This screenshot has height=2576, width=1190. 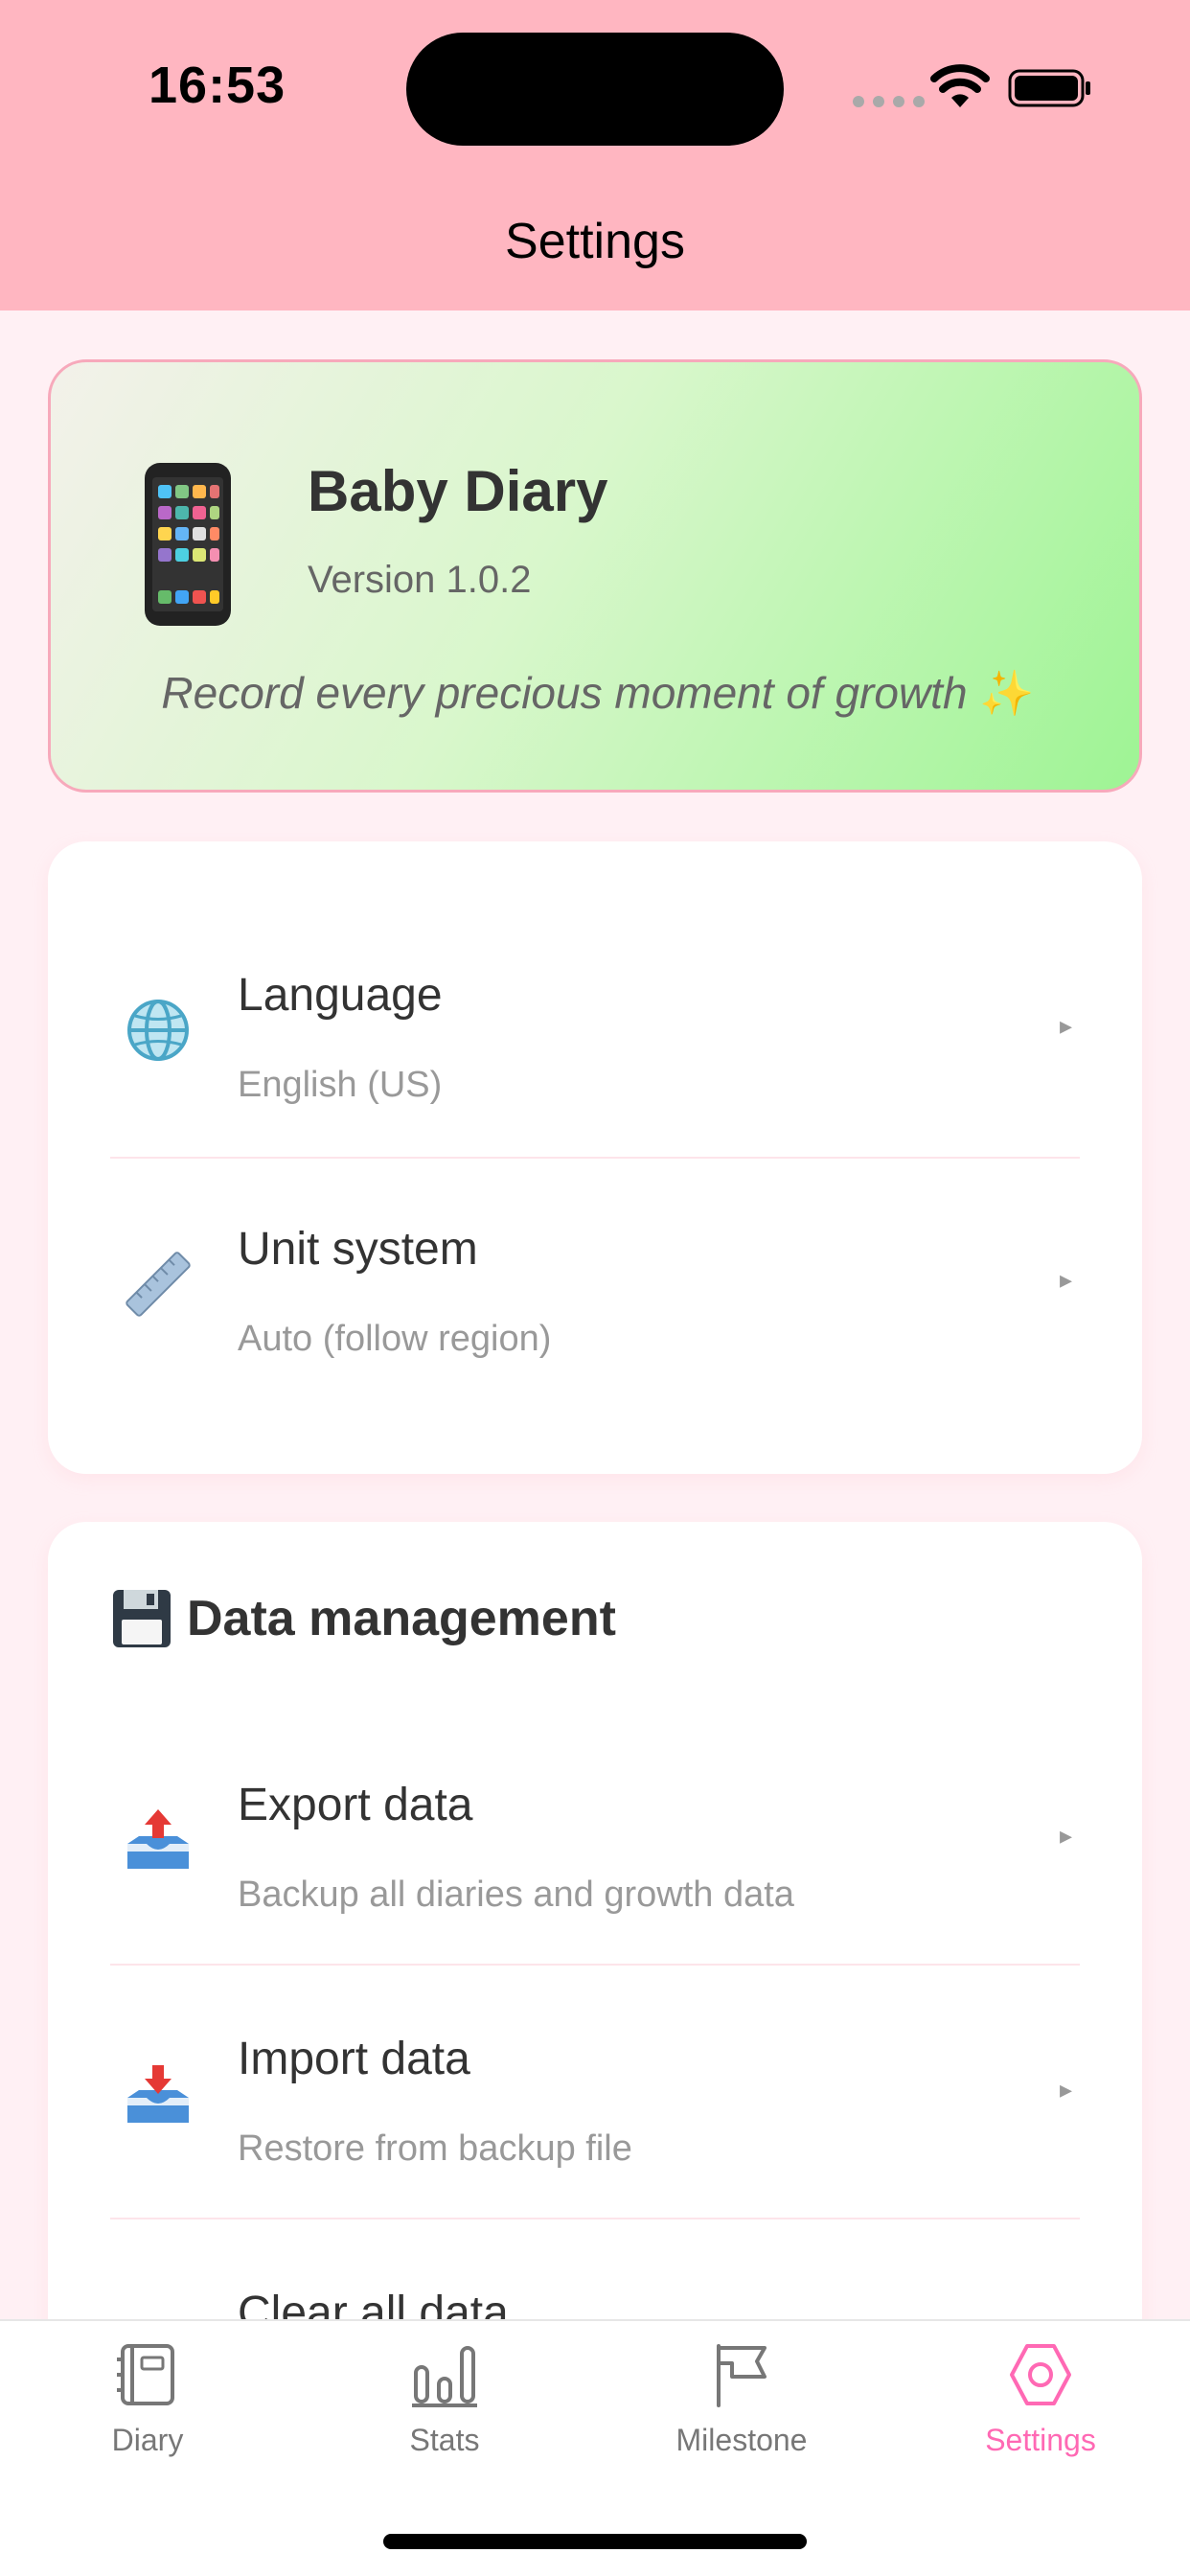 I want to click on language-row: Language English (US) ▸, so click(x=595, y=1031).